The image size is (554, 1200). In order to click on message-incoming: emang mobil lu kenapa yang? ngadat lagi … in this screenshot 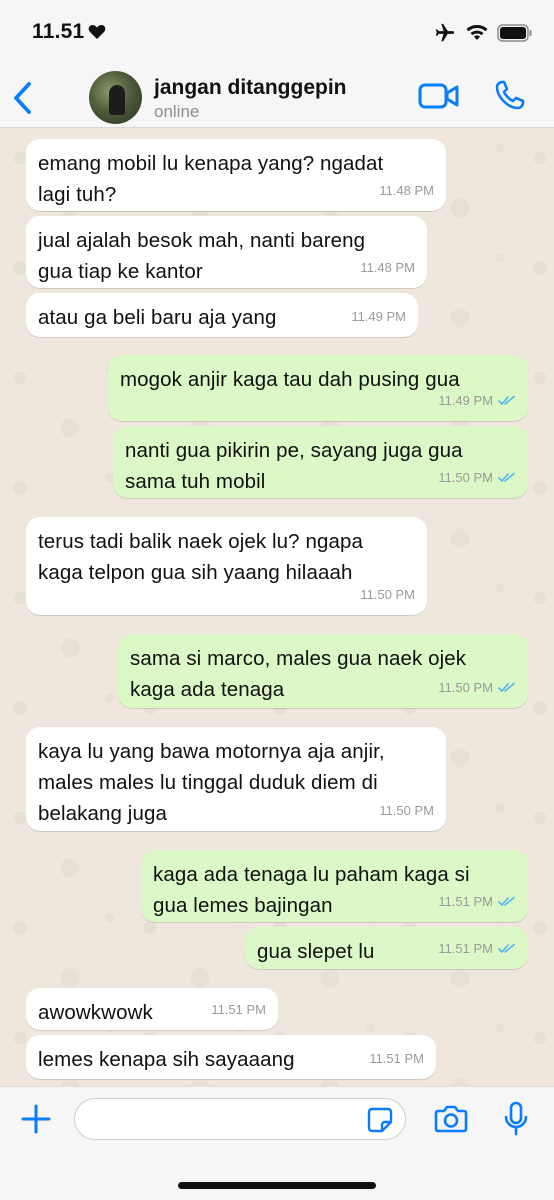, I will do `click(236, 175)`.